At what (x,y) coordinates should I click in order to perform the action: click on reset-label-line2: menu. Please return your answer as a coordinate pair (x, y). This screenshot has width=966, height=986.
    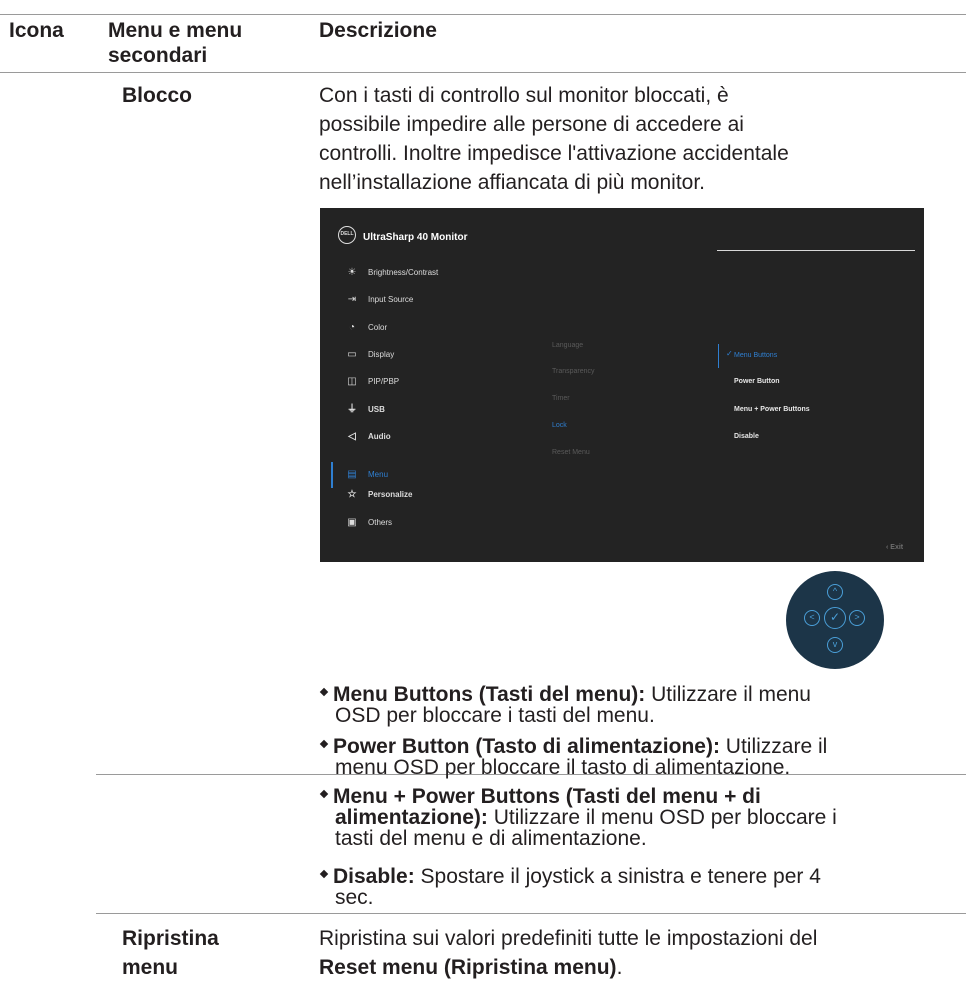
    Looking at the image, I should click on (150, 967).